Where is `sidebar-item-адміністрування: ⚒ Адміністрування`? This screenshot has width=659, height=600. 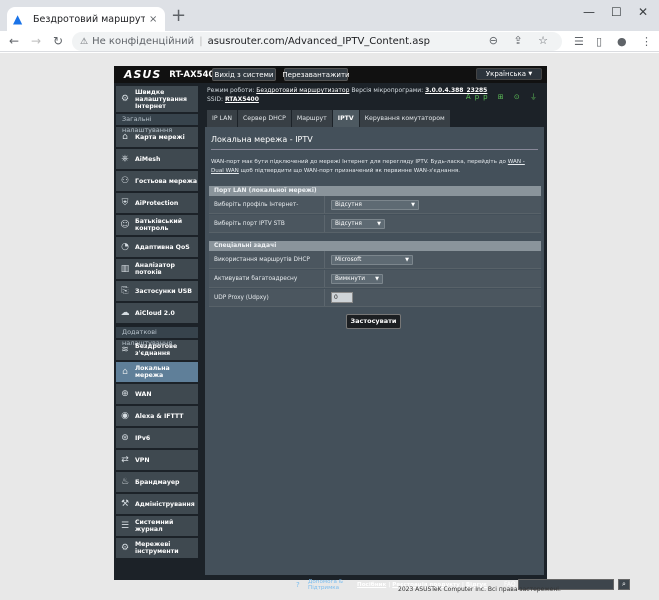 sidebar-item-адміністрування: ⚒ Адміністрування is located at coordinates (157, 504).